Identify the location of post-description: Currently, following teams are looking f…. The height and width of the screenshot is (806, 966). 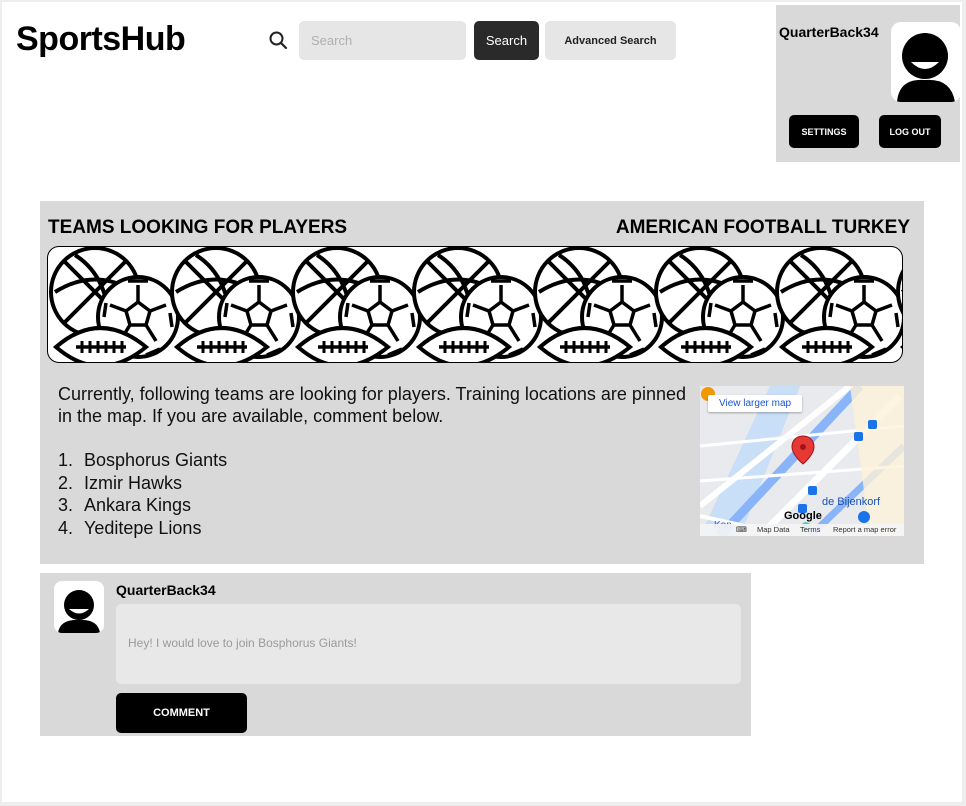
(372, 405).